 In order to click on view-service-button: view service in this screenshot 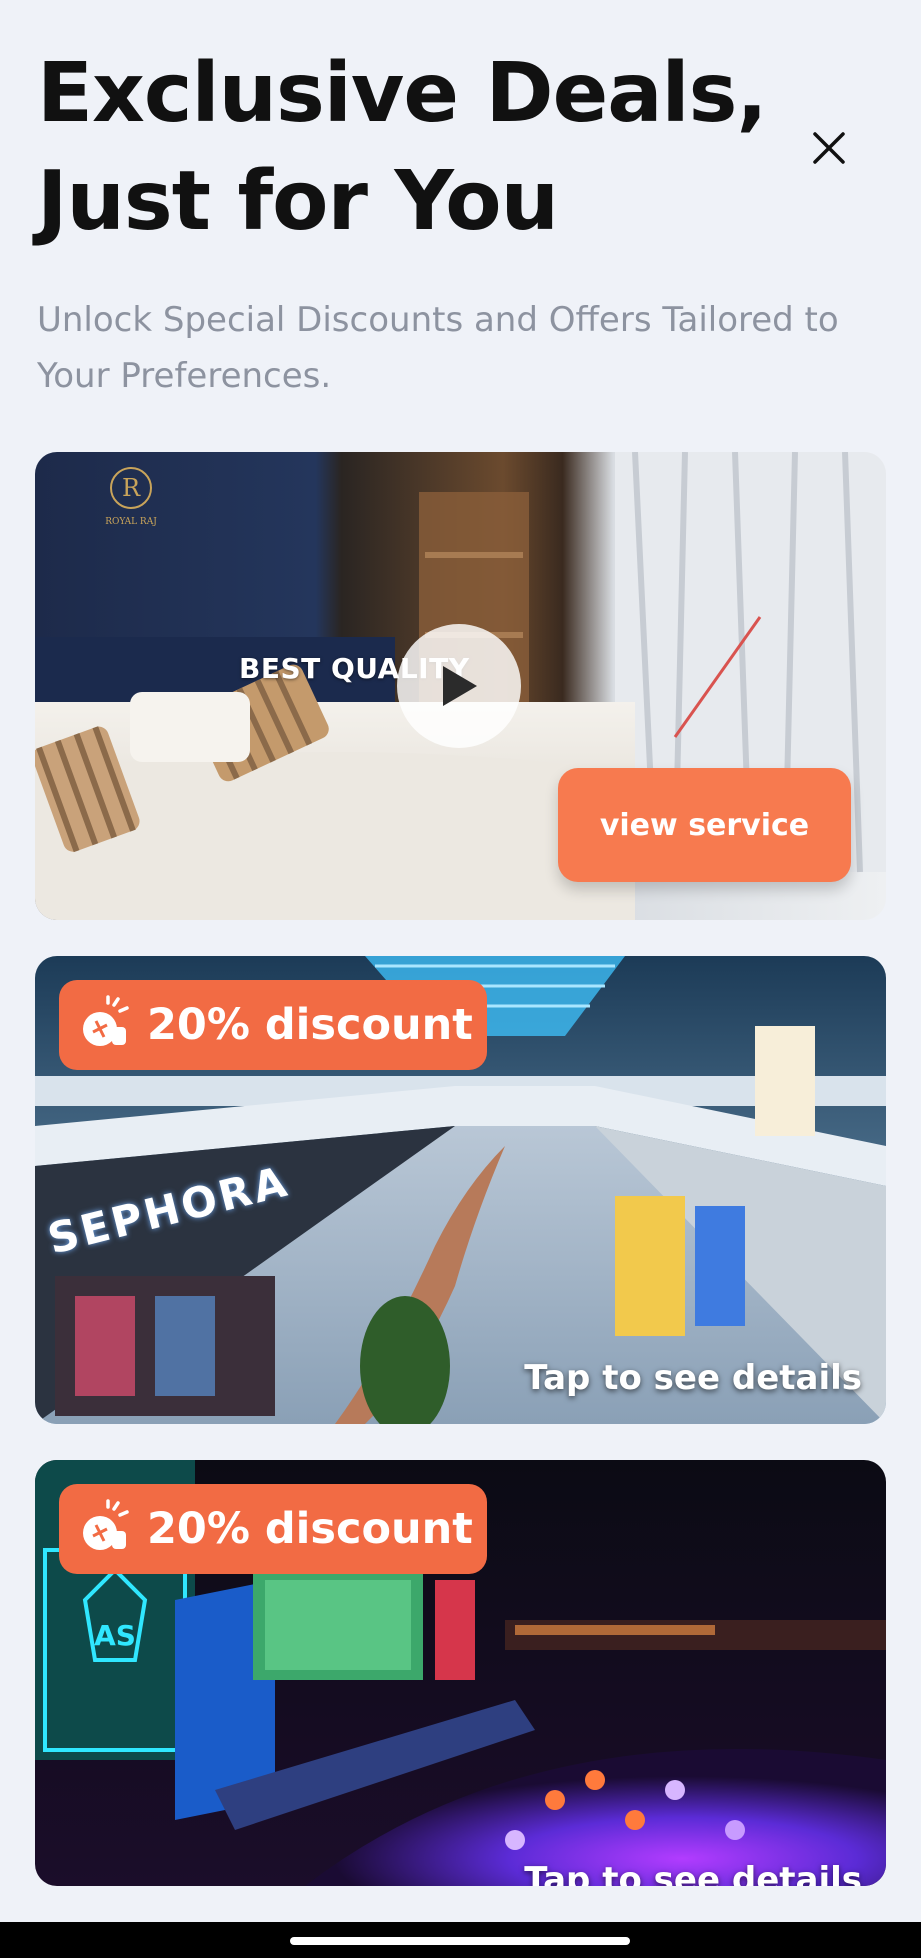, I will do `click(704, 825)`.